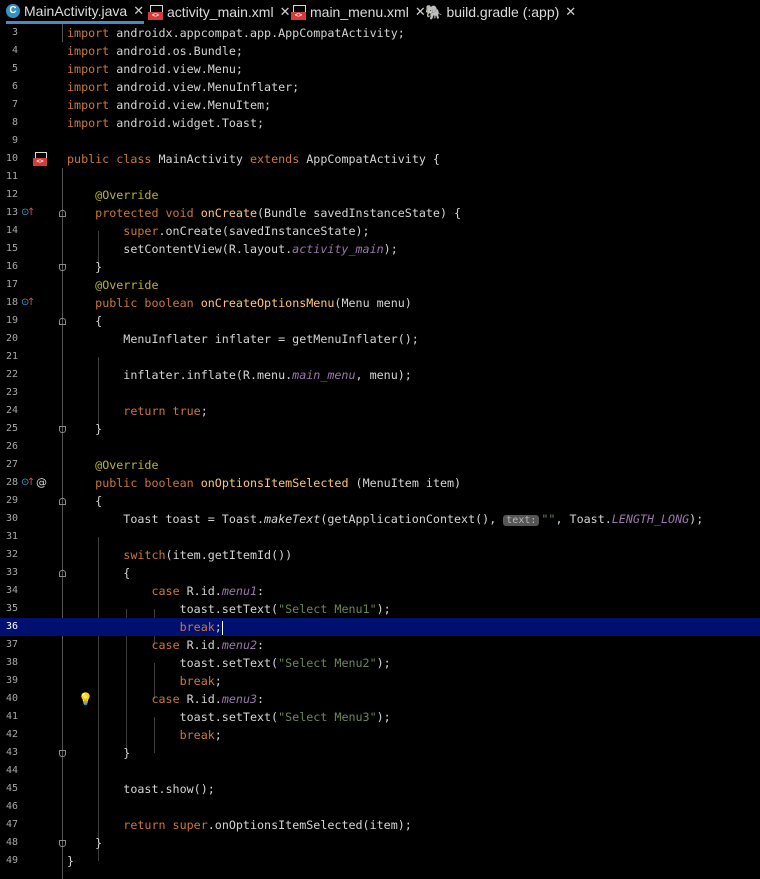  What do you see at coordinates (380, 465) in the screenshot?
I see `code-line: 27 @Override` at bounding box center [380, 465].